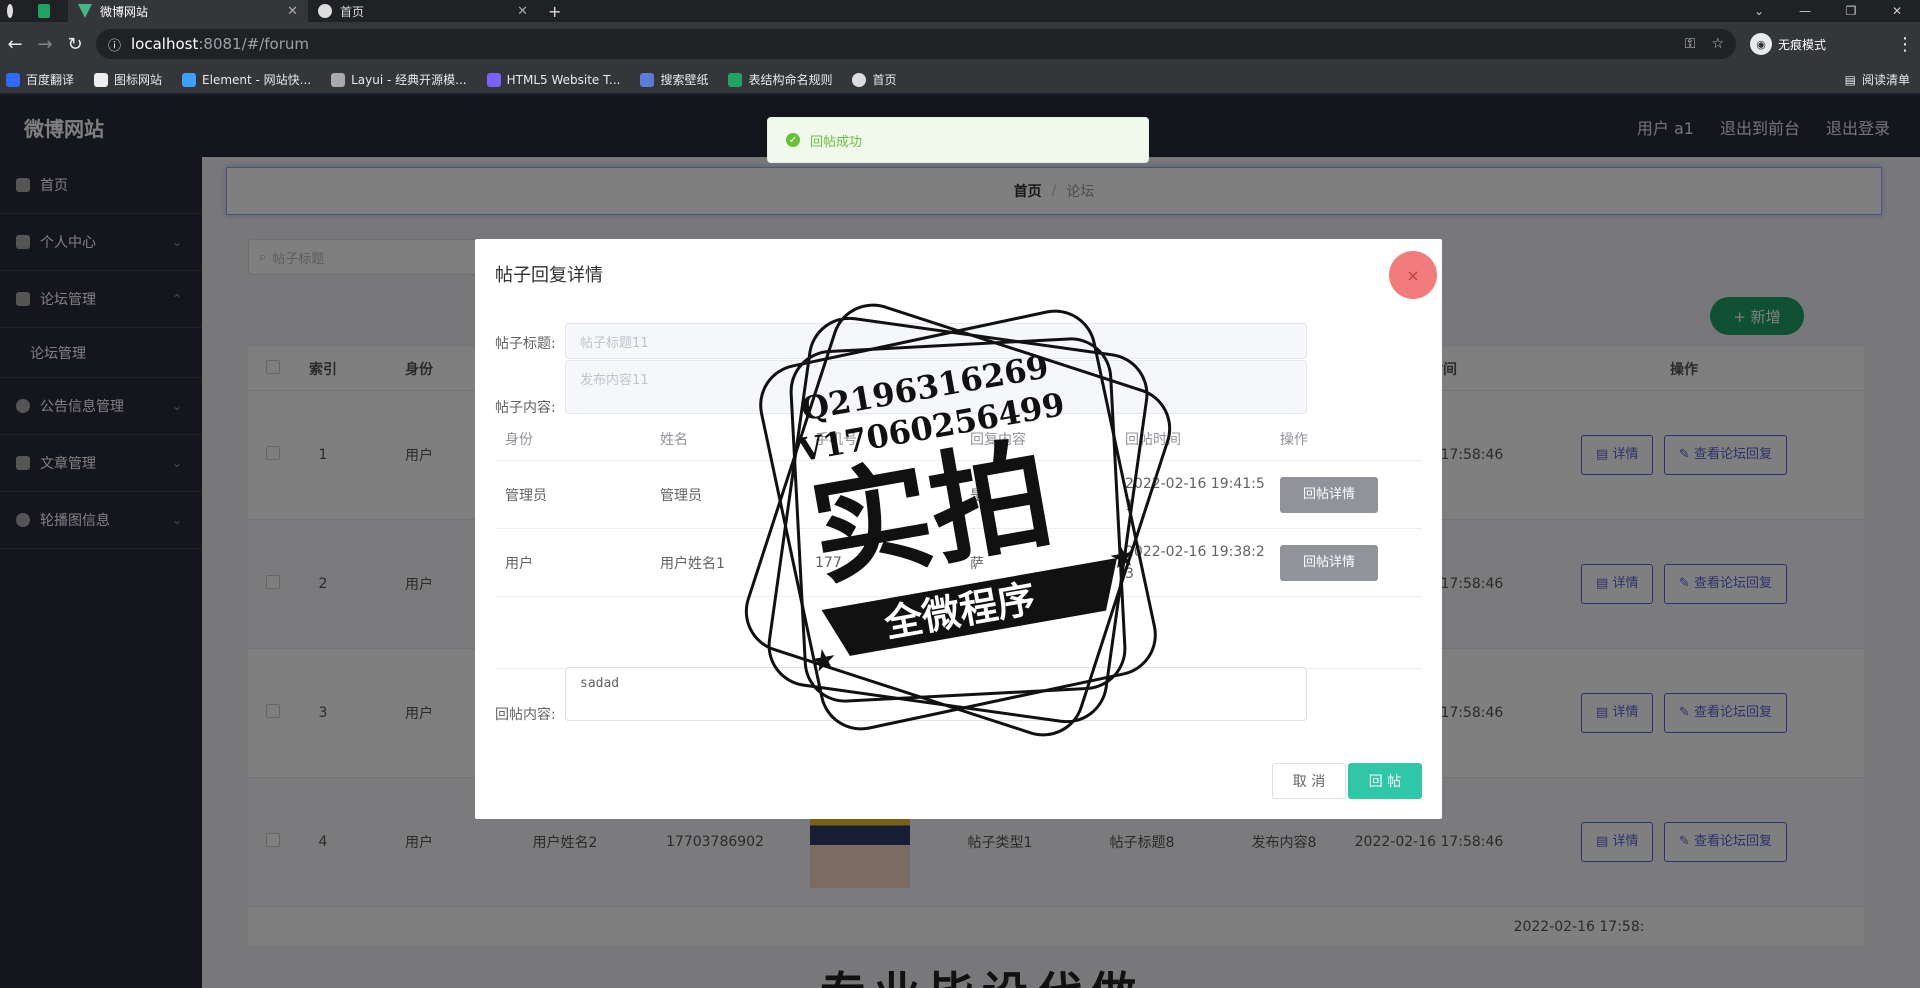 The width and height of the screenshot is (1920, 988). What do you see at coordinates (1759, 11) in the screenshot?
I see `chevron-down-icon: ⌄` at bounding box center [1759, 11].